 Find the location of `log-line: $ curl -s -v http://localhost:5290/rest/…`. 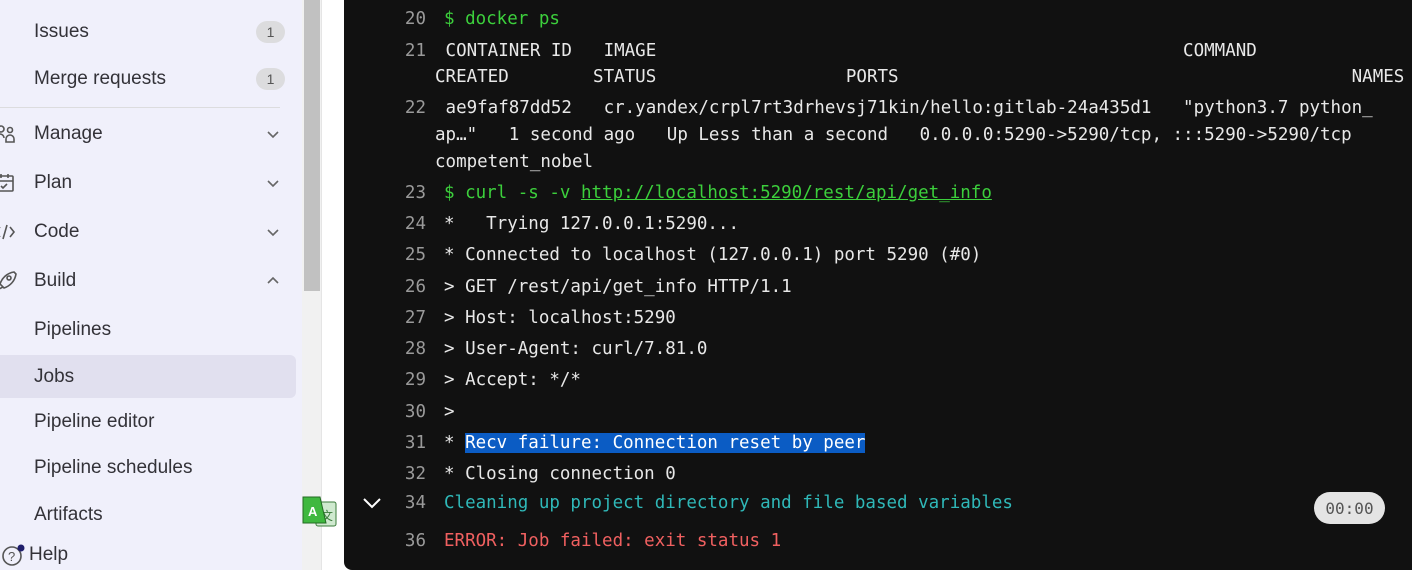

log-line: $ curl -s -v http://localhost:5290/rest/… is located at coordinates (718, 193).